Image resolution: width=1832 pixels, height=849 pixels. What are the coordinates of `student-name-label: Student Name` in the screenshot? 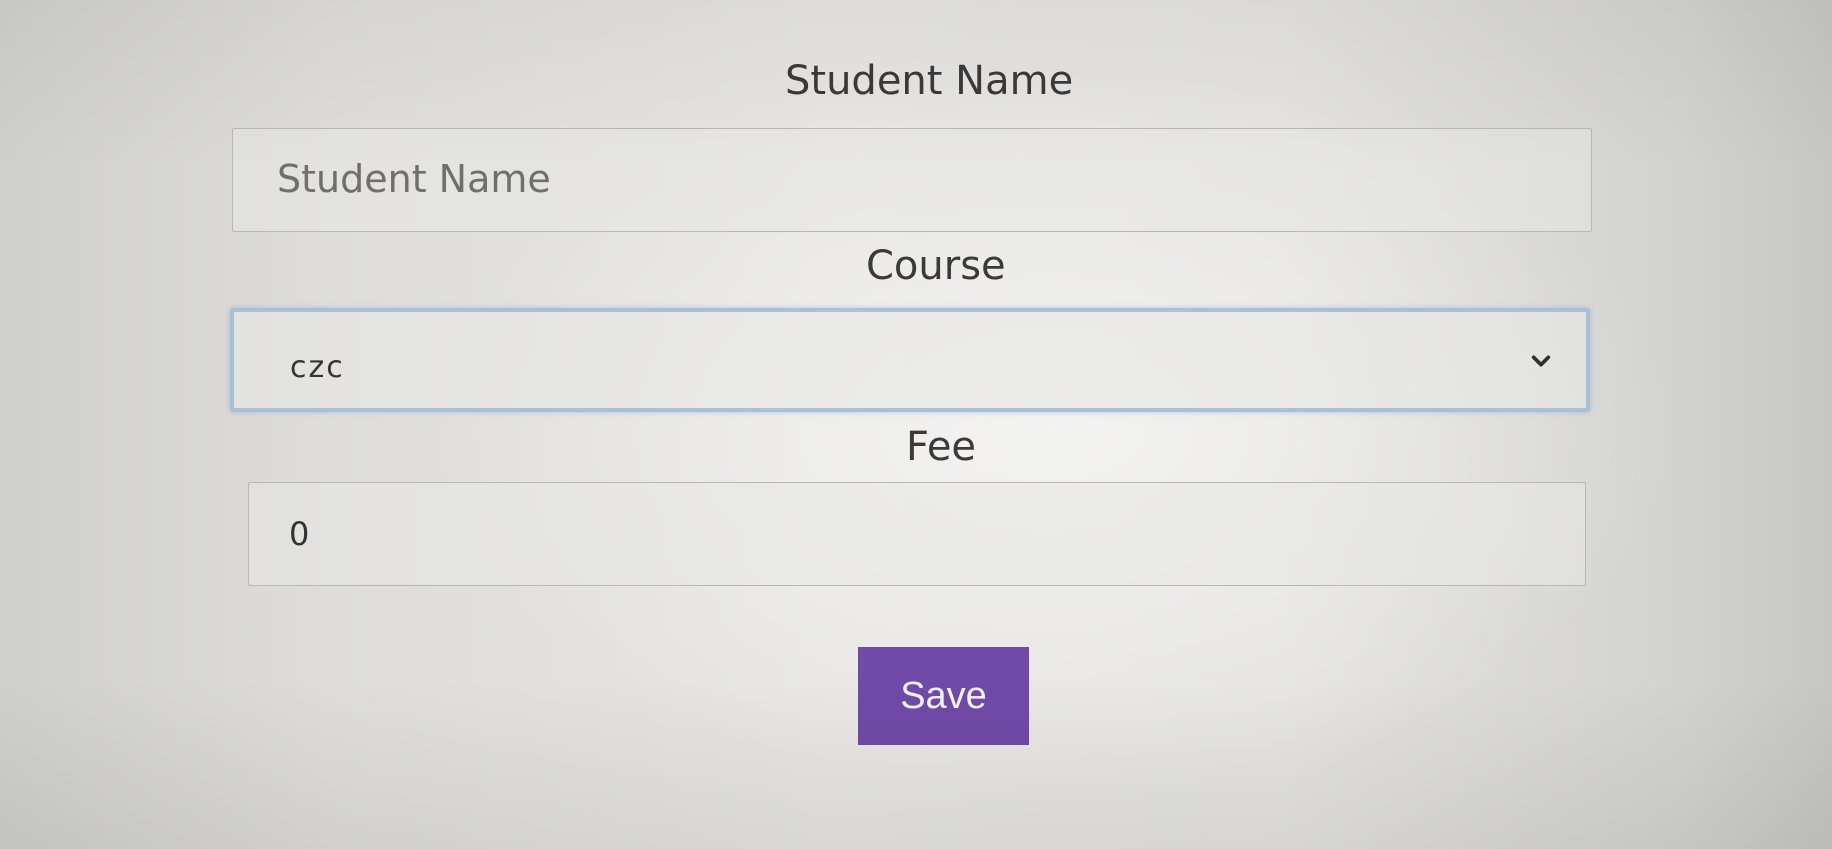 It's located at (929, 81).